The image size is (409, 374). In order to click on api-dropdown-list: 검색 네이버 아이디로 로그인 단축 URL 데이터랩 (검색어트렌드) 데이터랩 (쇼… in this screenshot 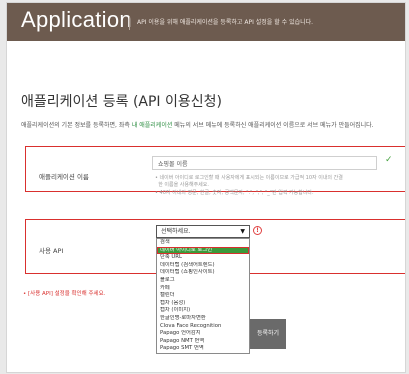, I will do `click(203, 296)`.